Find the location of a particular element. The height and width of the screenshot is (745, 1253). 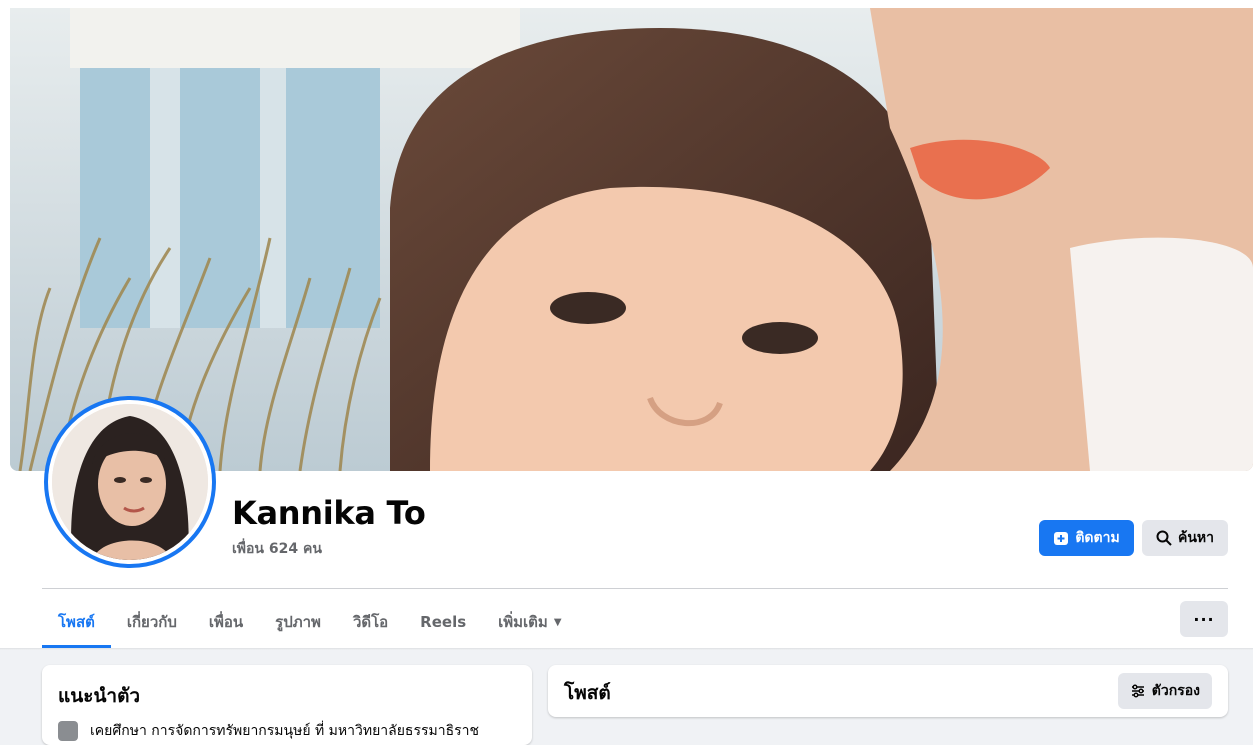

tab-label: Reels is located at coordinates (443, 622).